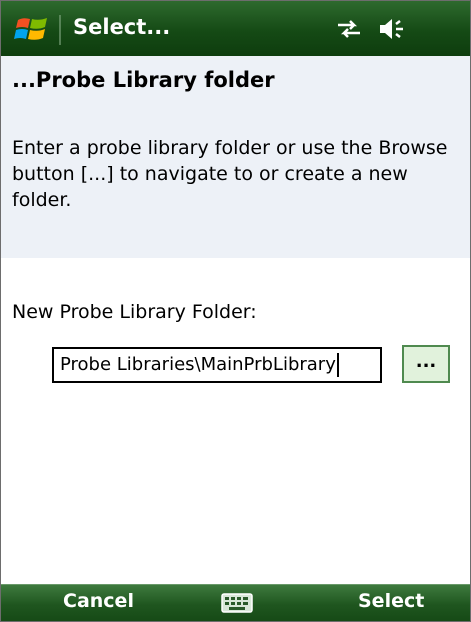 The width and height of the screenshot is (471, 622). Describe the element at coordinates (60, 30) in the screenshot. I see `title-separator` at that location.